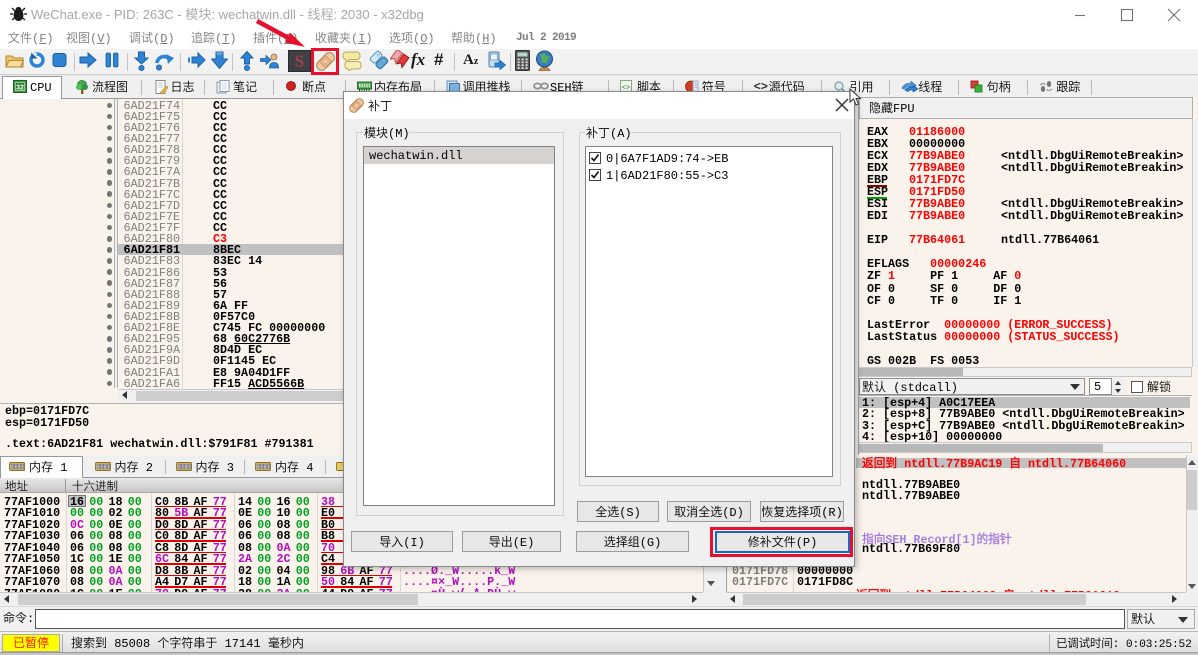 Image resolution: width=1198 pixels, height=655 pixels. What do you see at coordinates (299, 61) in the screenshot?
I see `svg-text: S` at bounding box center [299, 61].